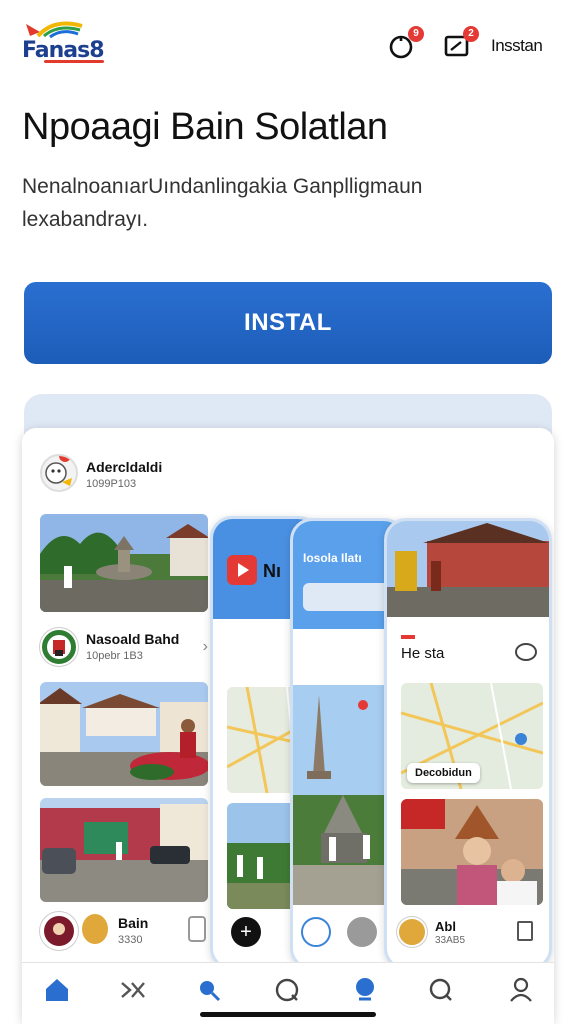  What do you see at coordinates (133, 923) in the screenshot?
I see `list-item-title: Bain` at bounding box center [133, 923].